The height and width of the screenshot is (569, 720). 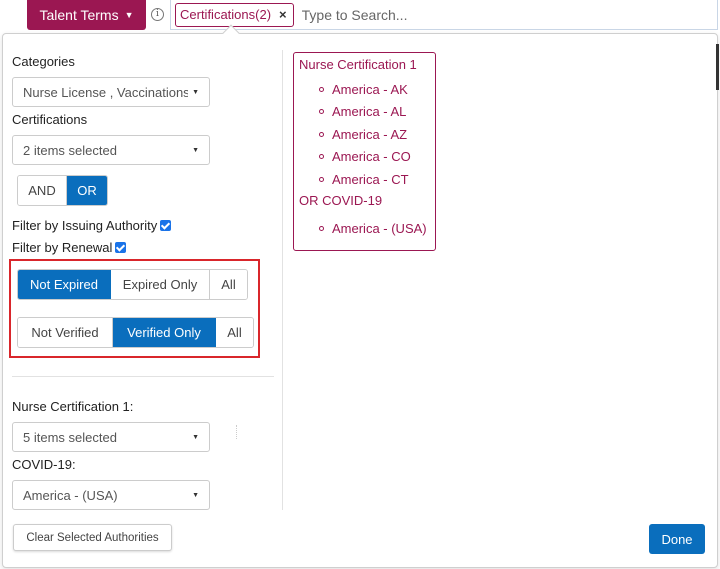 I want to click on summary-item: America - (USA), so click(x=379, y=229).